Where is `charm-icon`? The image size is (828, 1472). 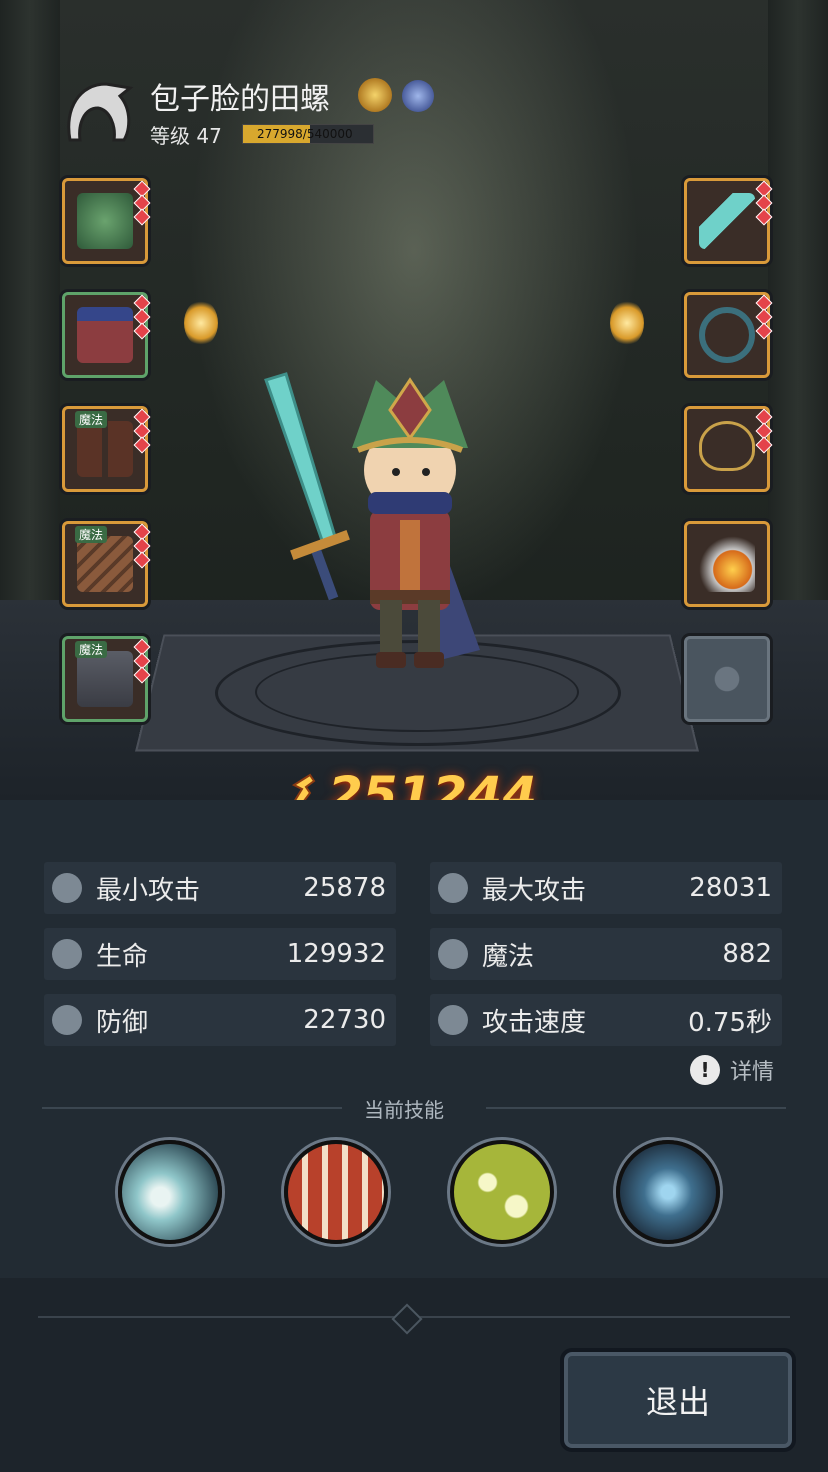 charm-icon is located at coordinates (727, 564).